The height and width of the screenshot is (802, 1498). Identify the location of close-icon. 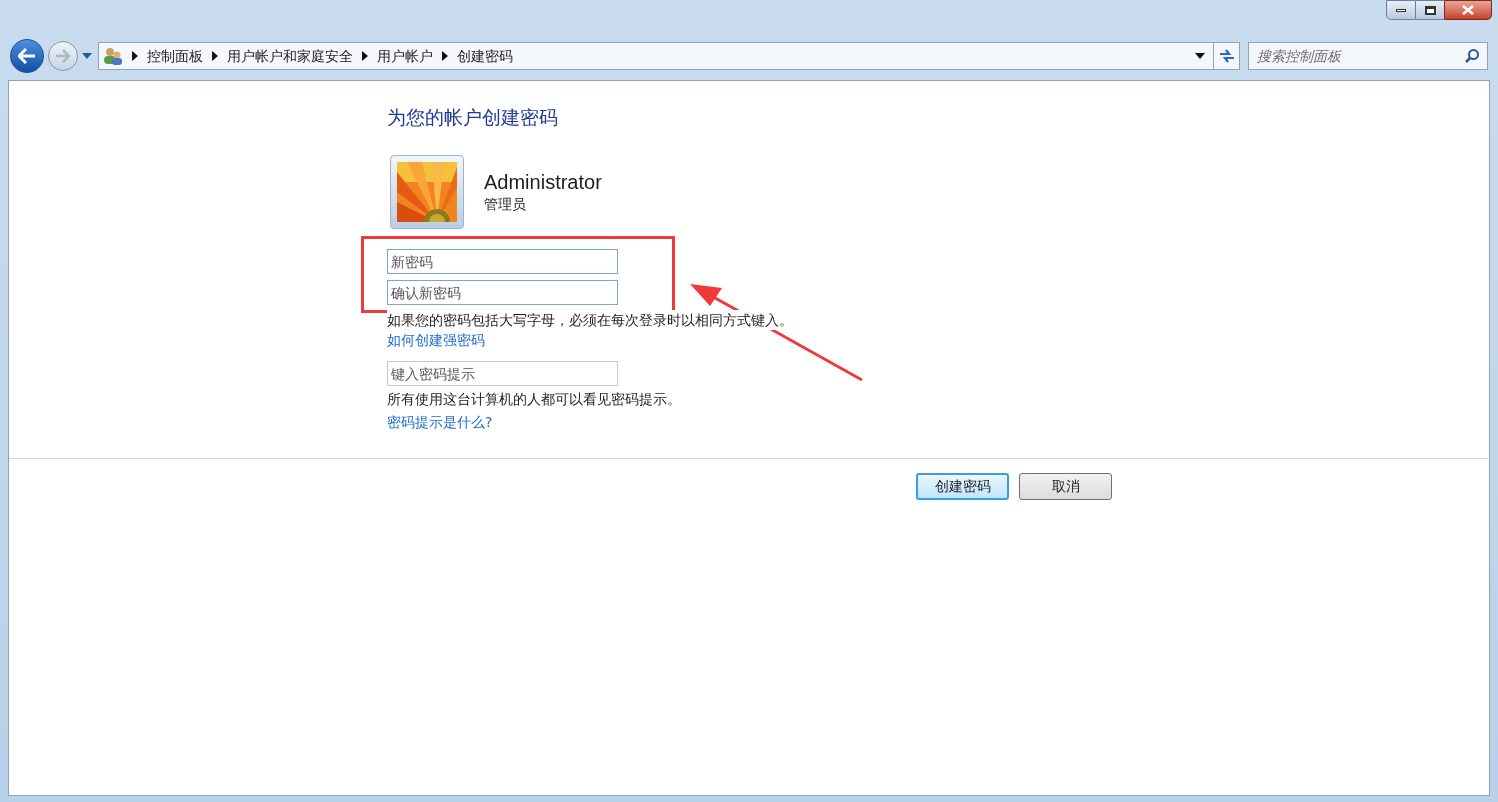
(1468, 10).